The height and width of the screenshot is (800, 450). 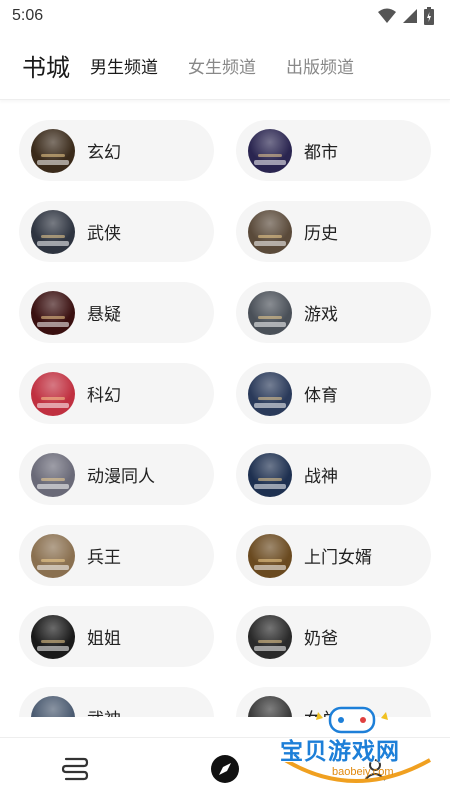 I want to click on category-label: 玄幻, so click(x=104, y=153).